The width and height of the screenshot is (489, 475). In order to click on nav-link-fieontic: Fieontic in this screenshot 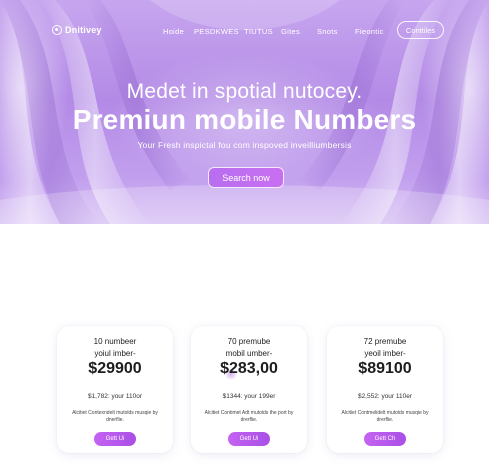, I will do `click(369, 31)`.